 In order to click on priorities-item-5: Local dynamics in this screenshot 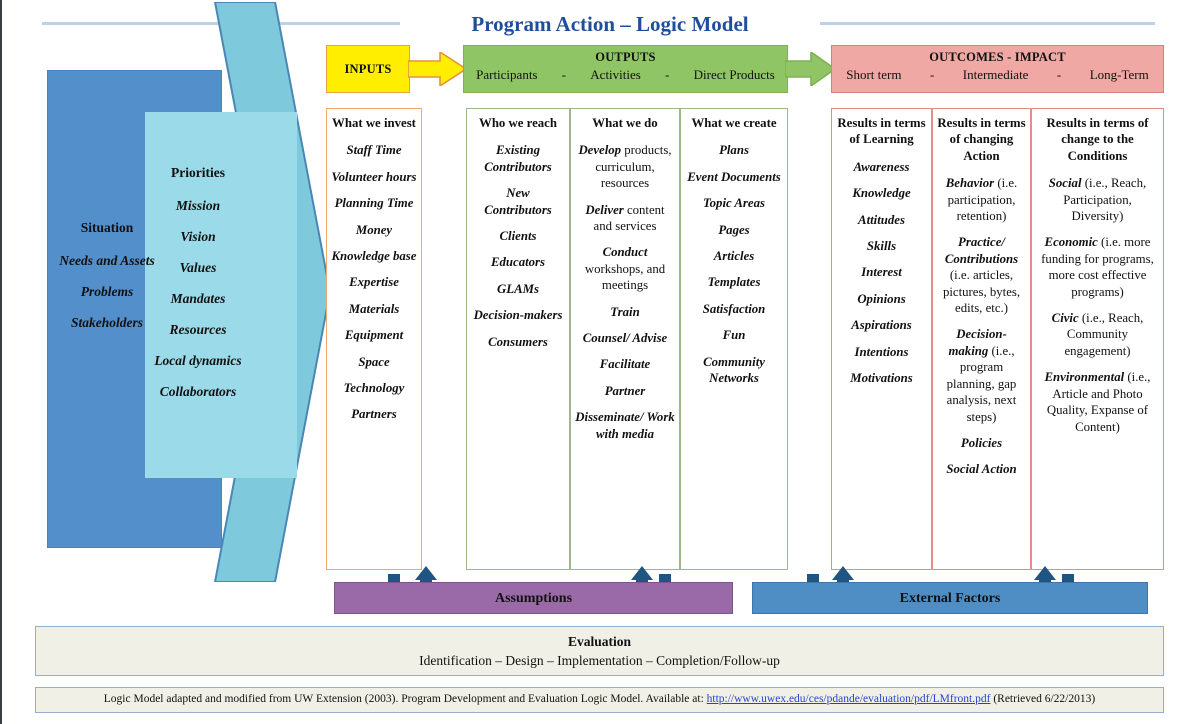, I will do `click(198, 360)`.